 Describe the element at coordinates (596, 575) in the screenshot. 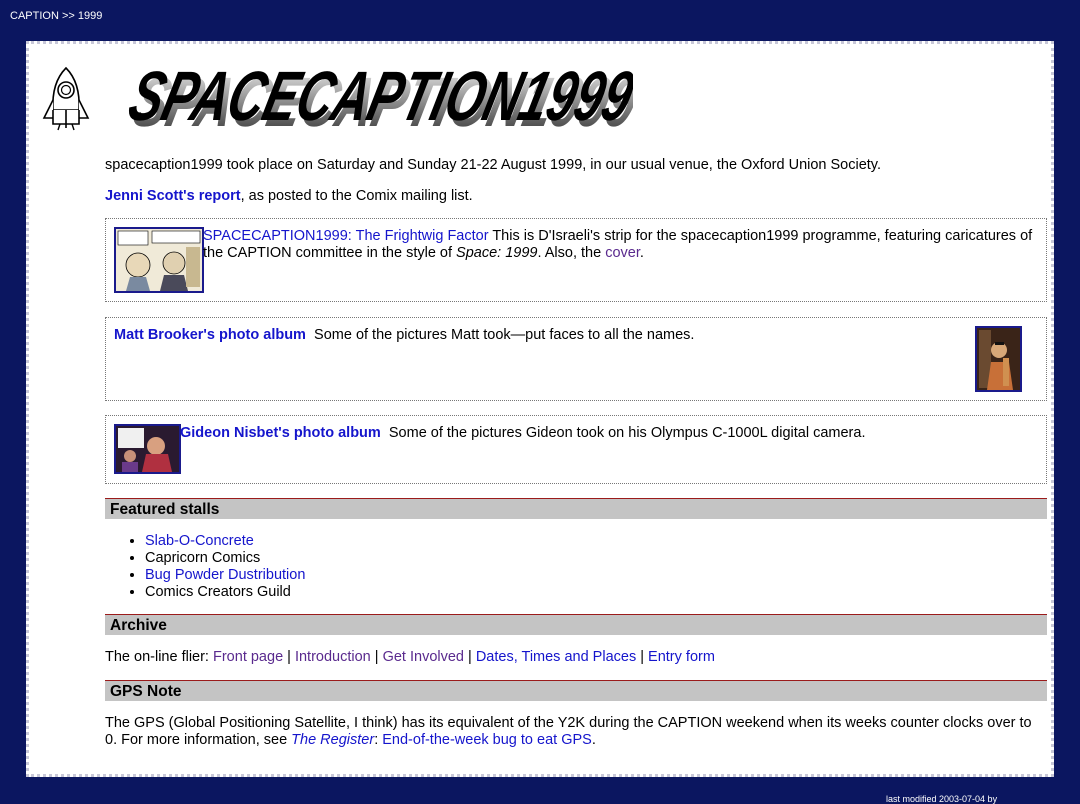

I see `list-item: Bug Powder Dustribution` at that location.